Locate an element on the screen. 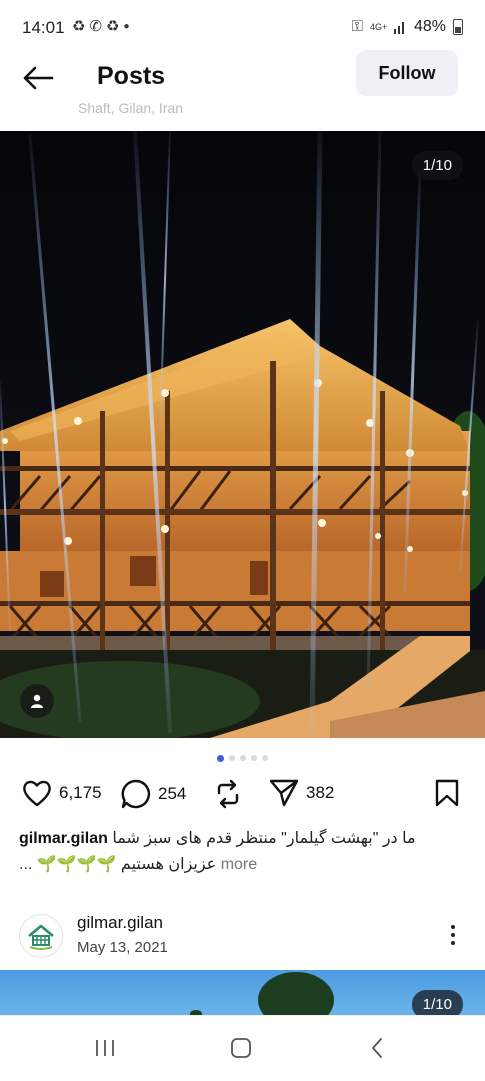 This screenshot has height=1081, width=485. battery-icon is located at coordinates (458, 27).